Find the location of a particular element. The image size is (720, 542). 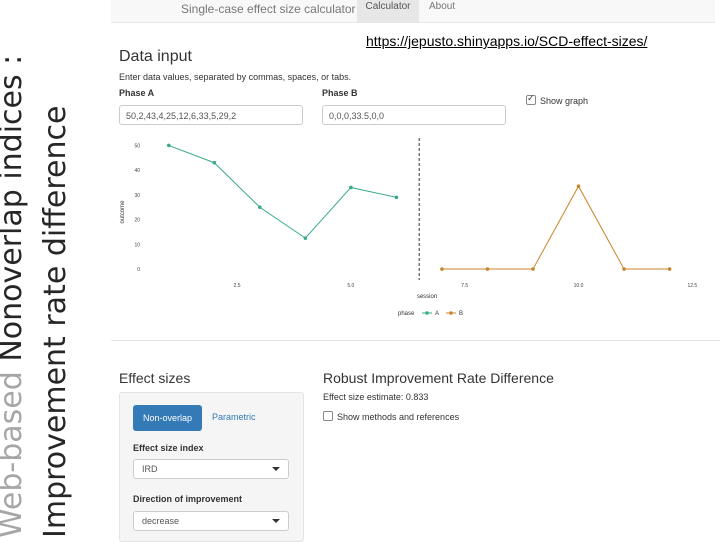

x-tick-label: 2.5 is located at coordinates (237, 286).